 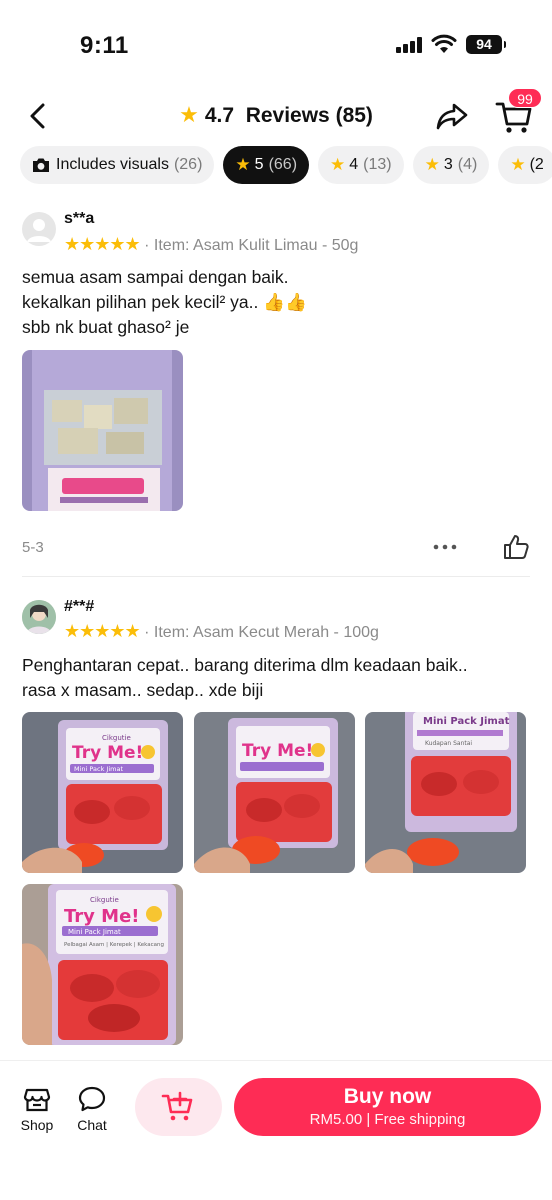 I want to click on header: ★ 4.7 Reviews (85), so click(x=276, y=116).